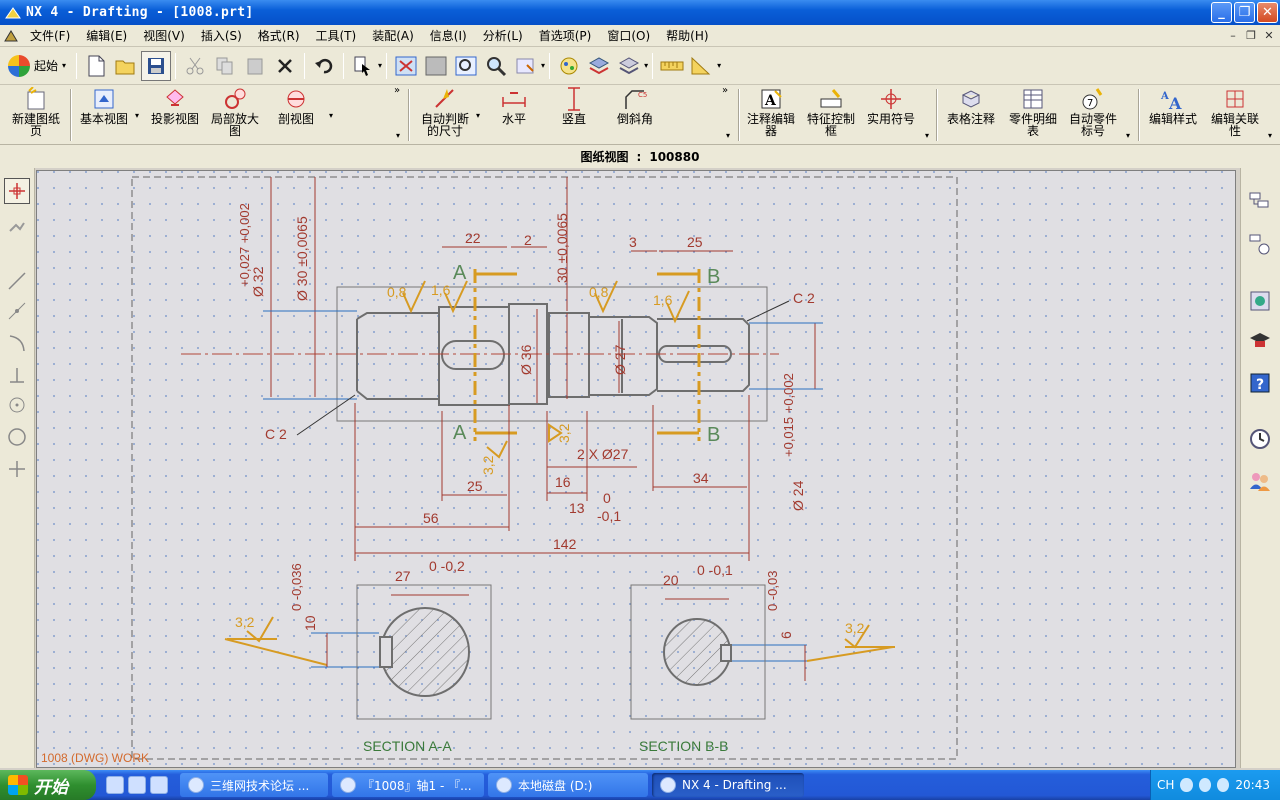  Describe the element at coordinates (175, 115) in the screenshot. I see `projected-view-button: 投影视图` at that location.